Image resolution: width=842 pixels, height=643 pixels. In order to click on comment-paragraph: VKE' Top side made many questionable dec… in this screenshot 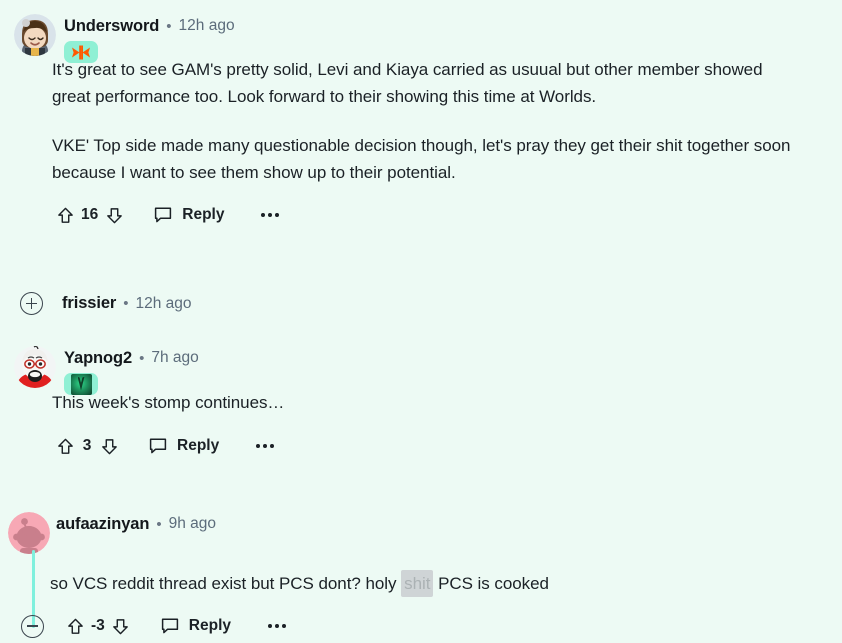, I will do `click(421, 159)`.